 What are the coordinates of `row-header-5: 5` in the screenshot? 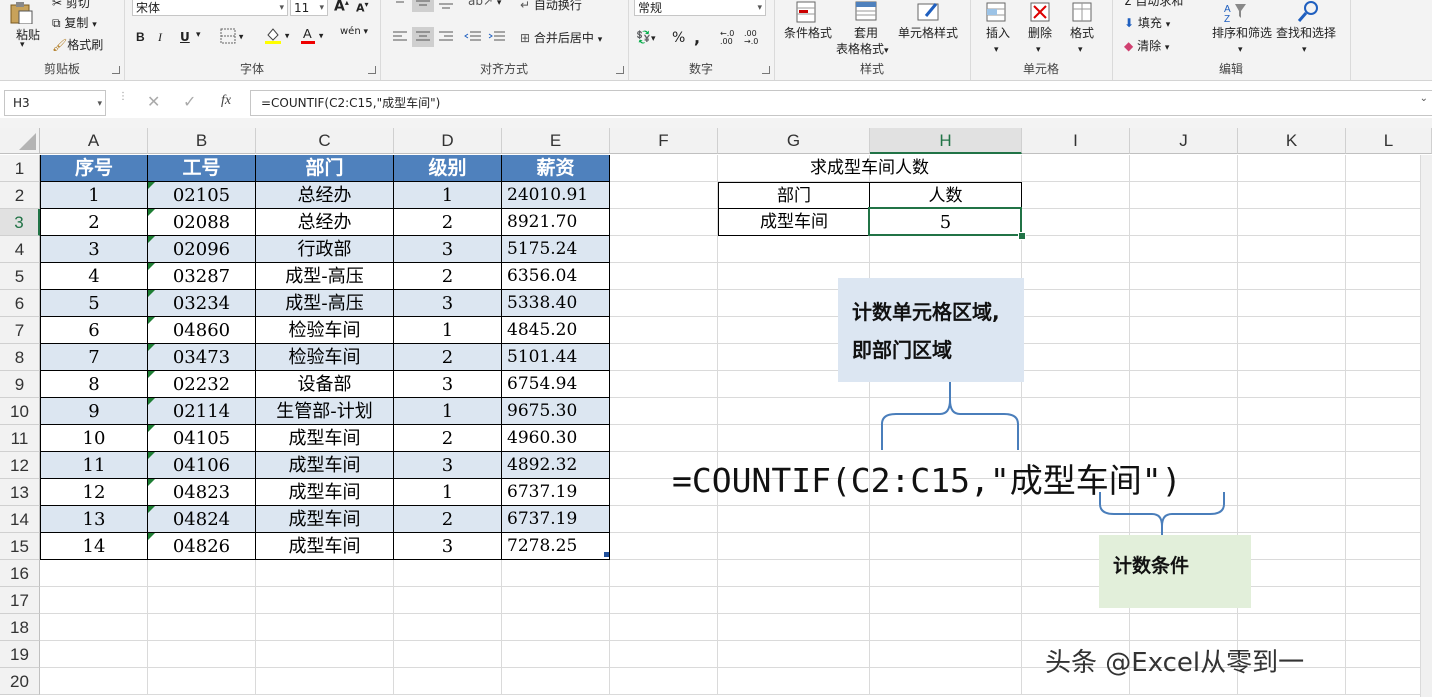 It's located at (20, 276).